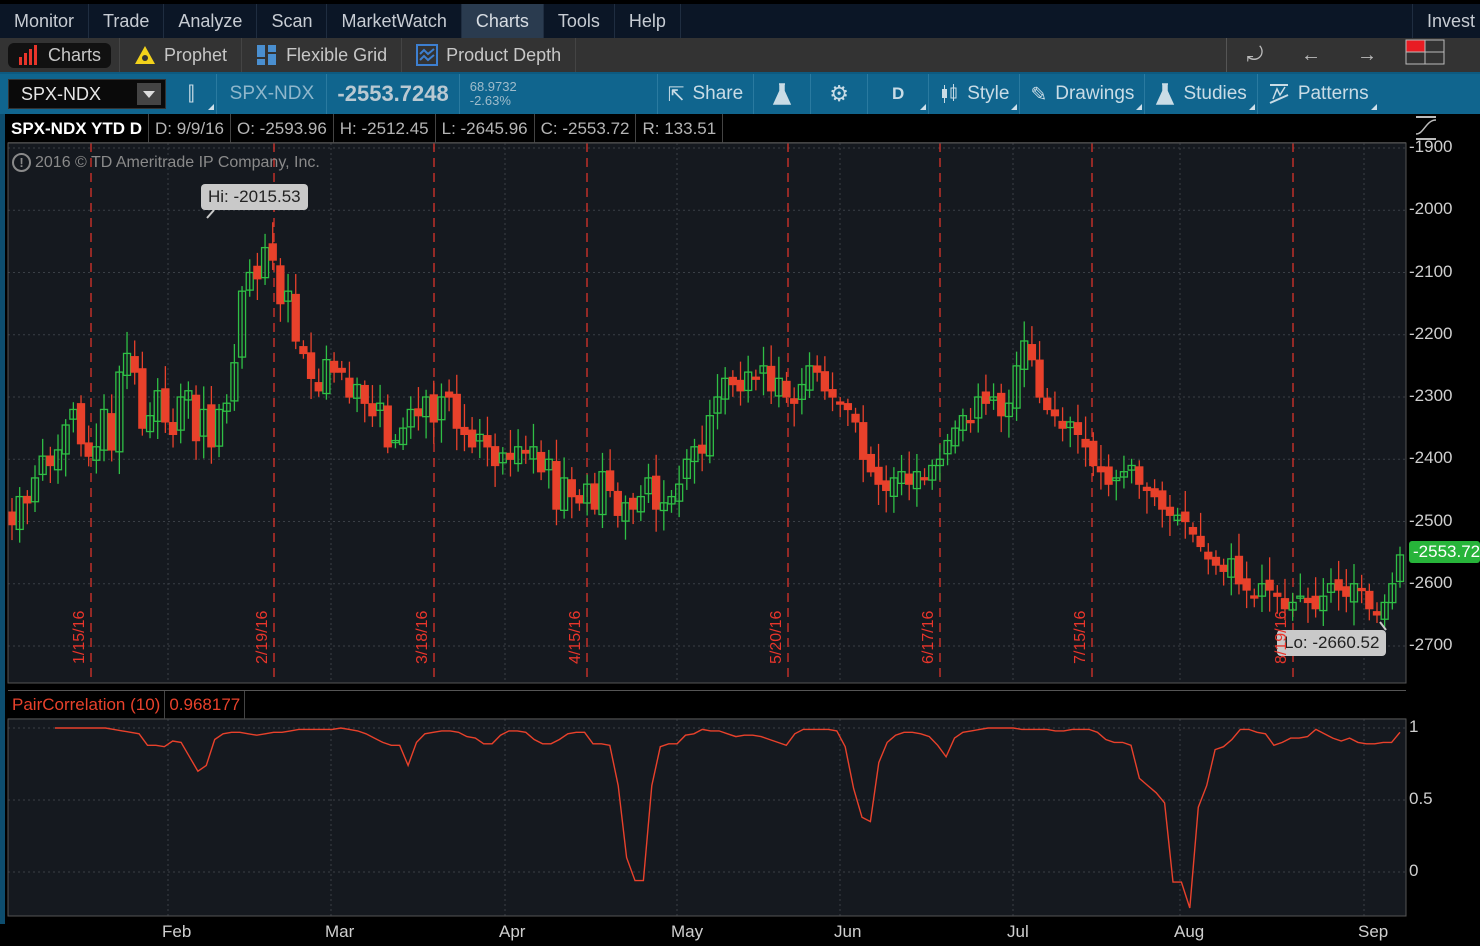 This screenshot has height=946, width=1480. Describe the element at coordinates (687, 931) in the screenshot. I see `x-tick-label: May` at that location.